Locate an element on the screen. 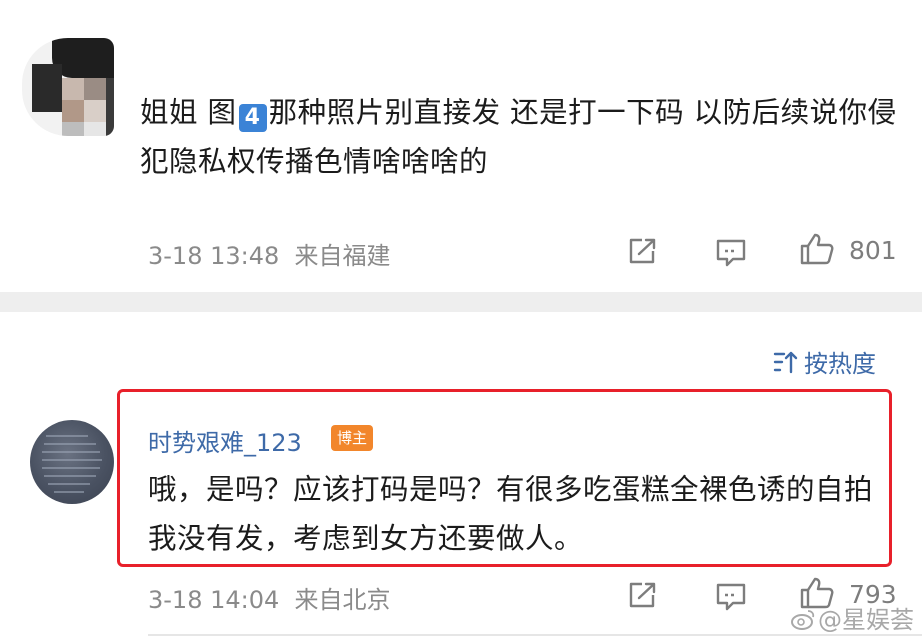 The image size is (922, 640). location: 来自北京 is located at coordinates (342, 600).